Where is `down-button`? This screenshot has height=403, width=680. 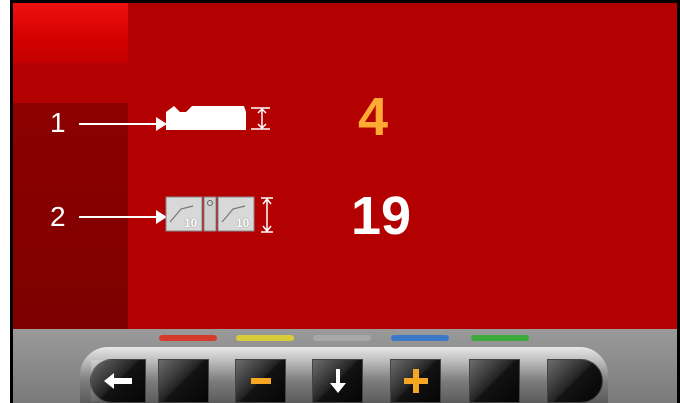
down-button is located at coordinates (337, 381).